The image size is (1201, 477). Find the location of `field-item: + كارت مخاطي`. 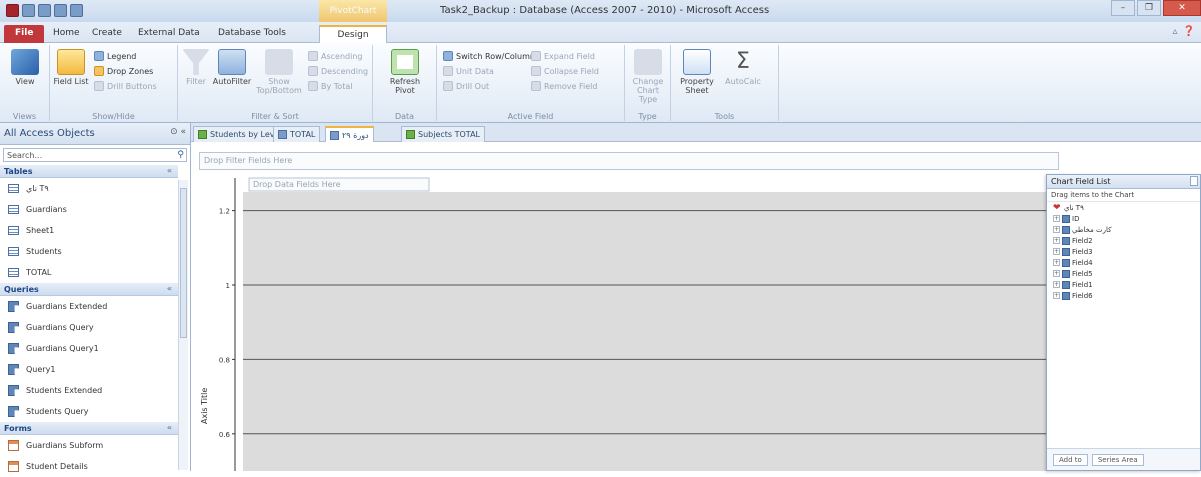

field-item: + كارت مخاطي is located at coordinates (1123, 229).